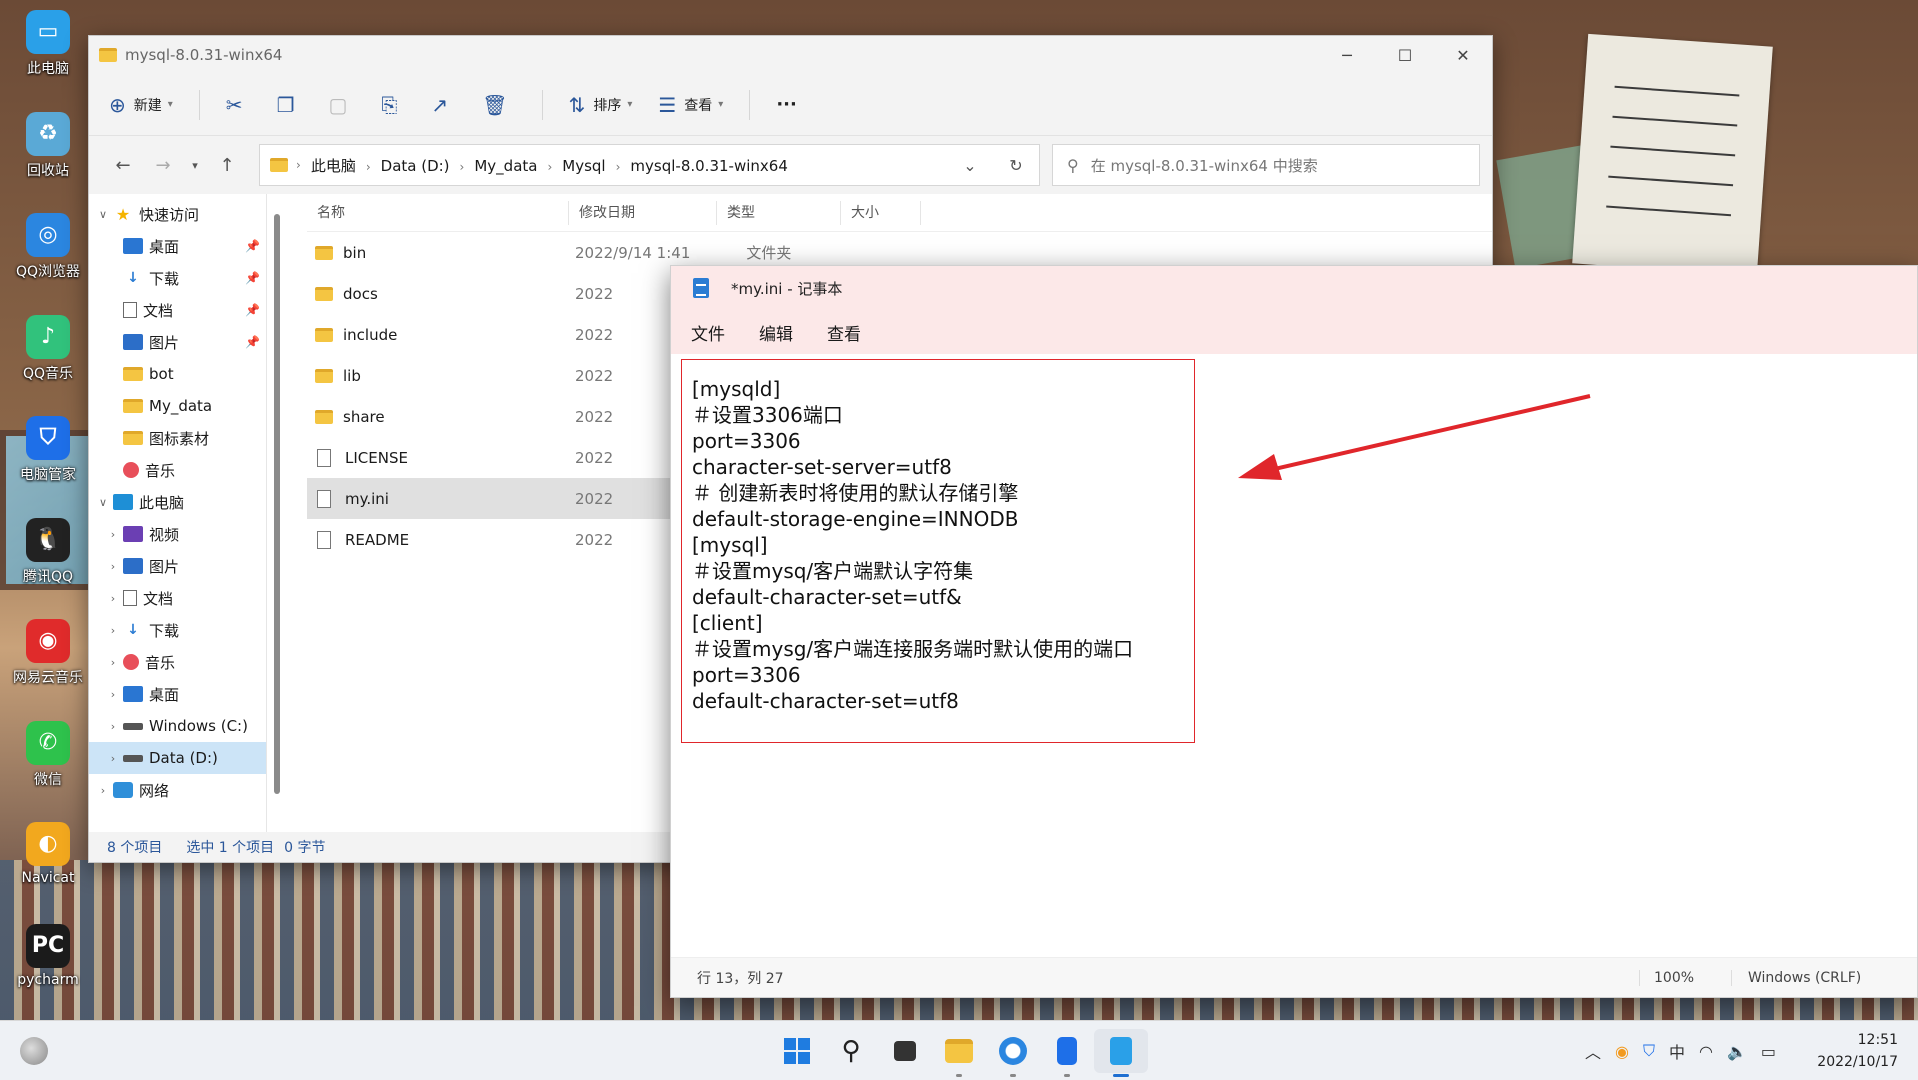 The height and width of the screenshot is (1080, 1918). I want to click on back-arrow-icon: ←, so click(123, 165).